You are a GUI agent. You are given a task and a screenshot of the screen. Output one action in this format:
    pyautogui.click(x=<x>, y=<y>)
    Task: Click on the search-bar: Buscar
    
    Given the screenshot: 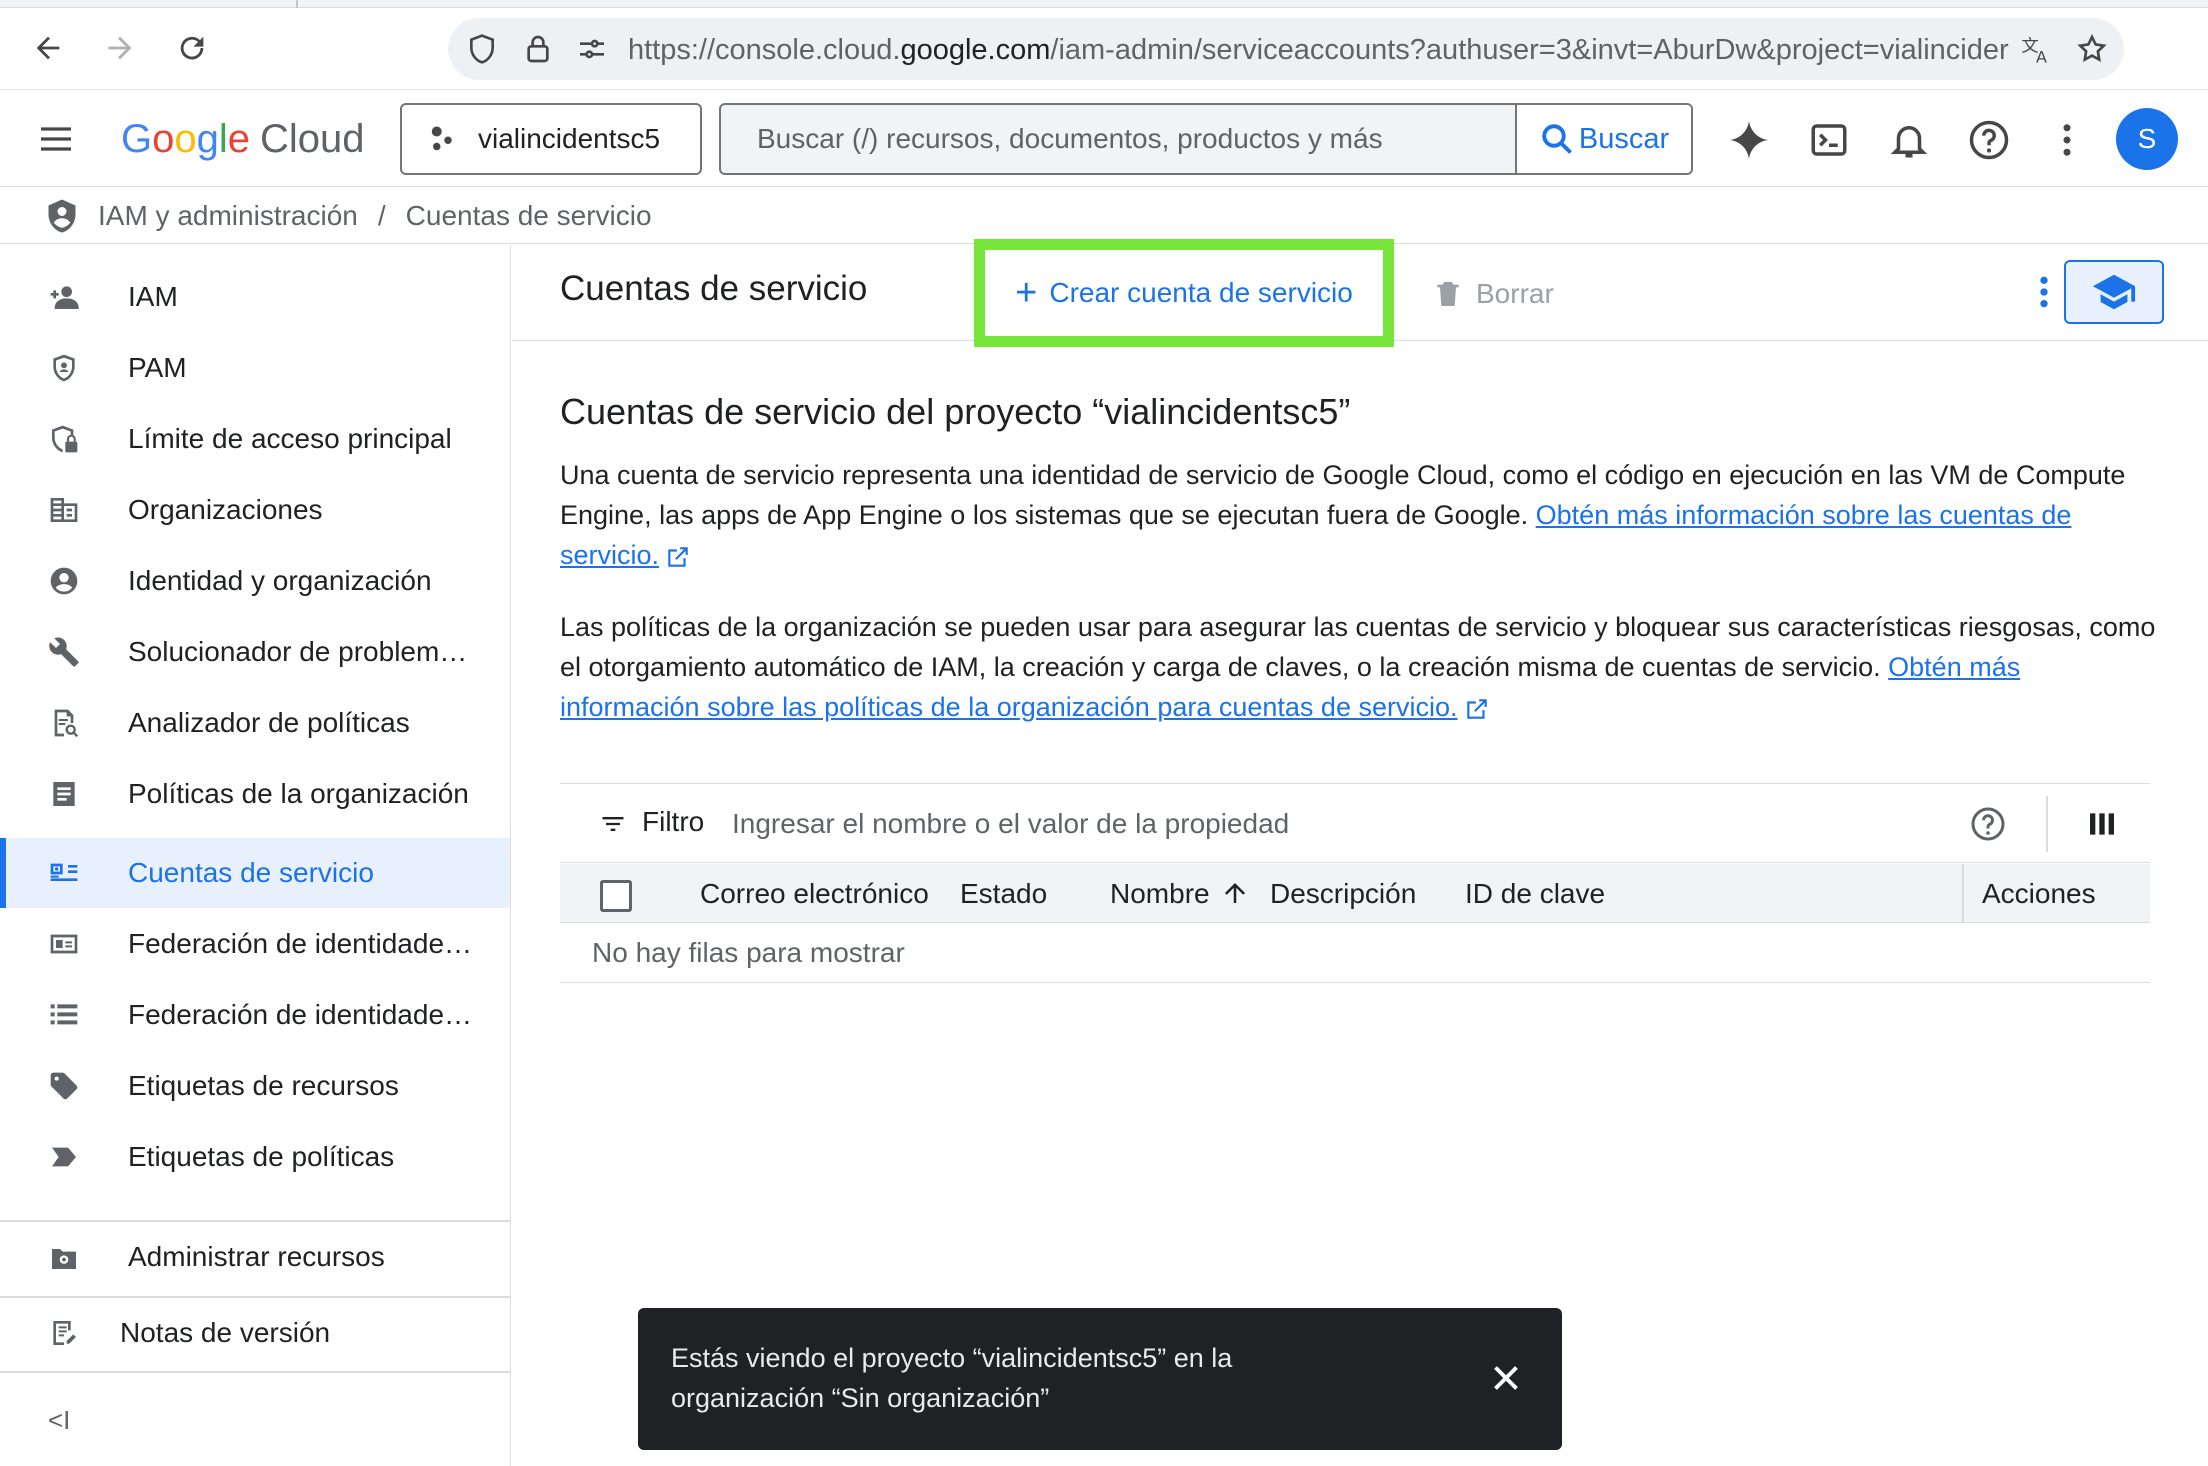 What is the action you would take?
    pyautogui.click(x=1206, y=139)
    